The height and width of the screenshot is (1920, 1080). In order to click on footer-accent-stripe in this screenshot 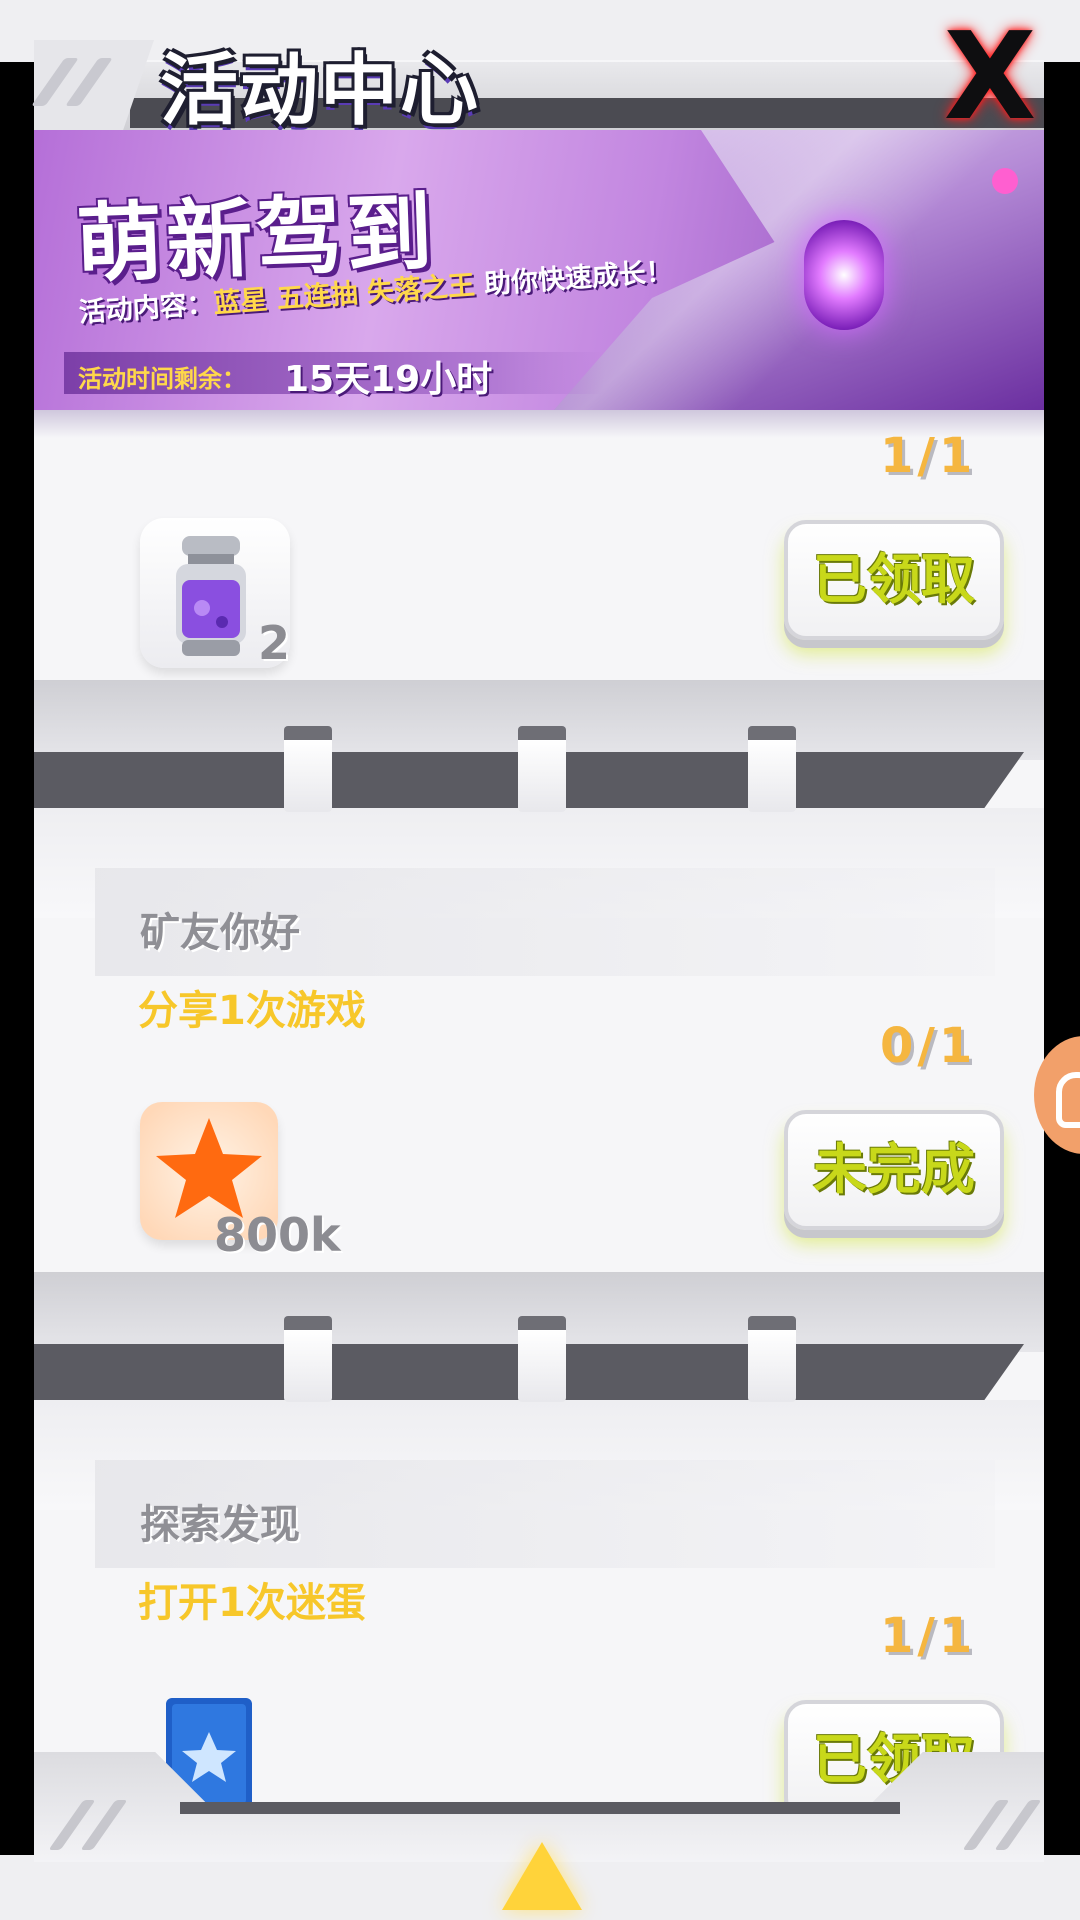, I will do `click(540, 1808)`.